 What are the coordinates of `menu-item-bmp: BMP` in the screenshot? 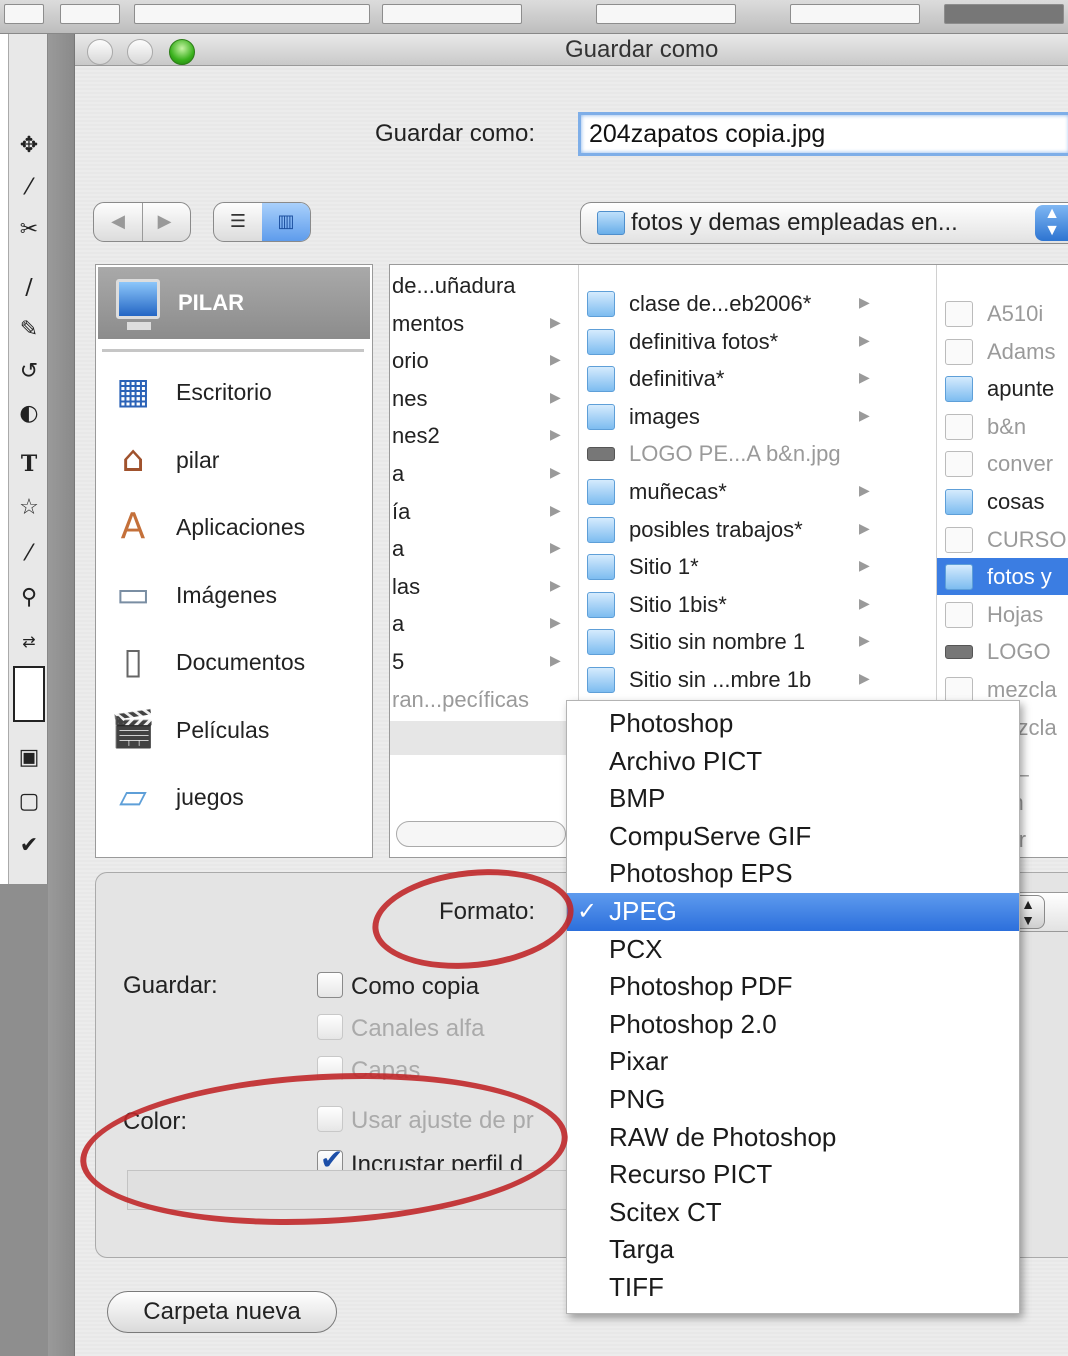 It's located at (793, 799).